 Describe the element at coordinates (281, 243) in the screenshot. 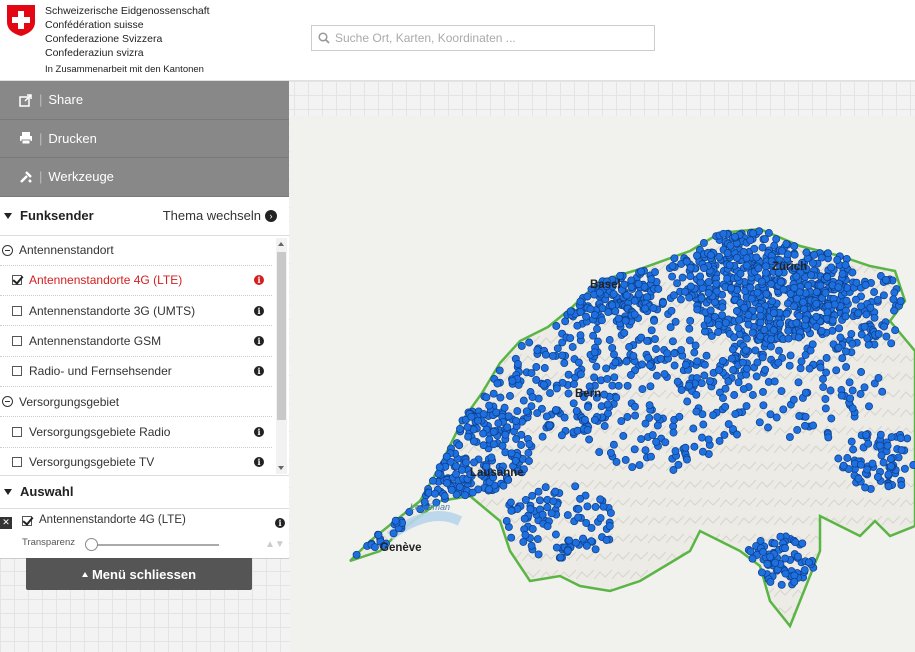

I see `scroll-up-icon` at that location.